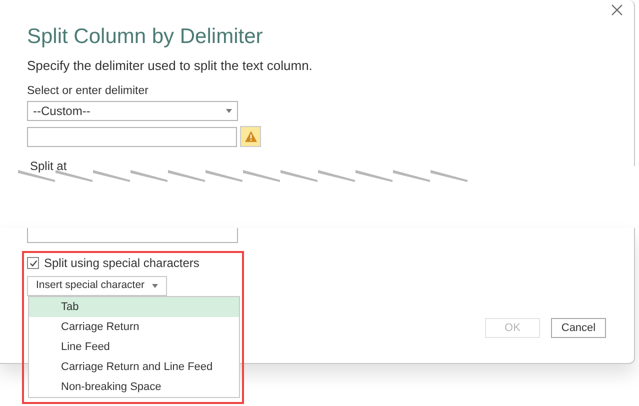 The width and height of the screenshot is (639, 406). Describe the element at coordinates (33, 263) in the screenshot. I see `special-characters-checkbox` at that location.